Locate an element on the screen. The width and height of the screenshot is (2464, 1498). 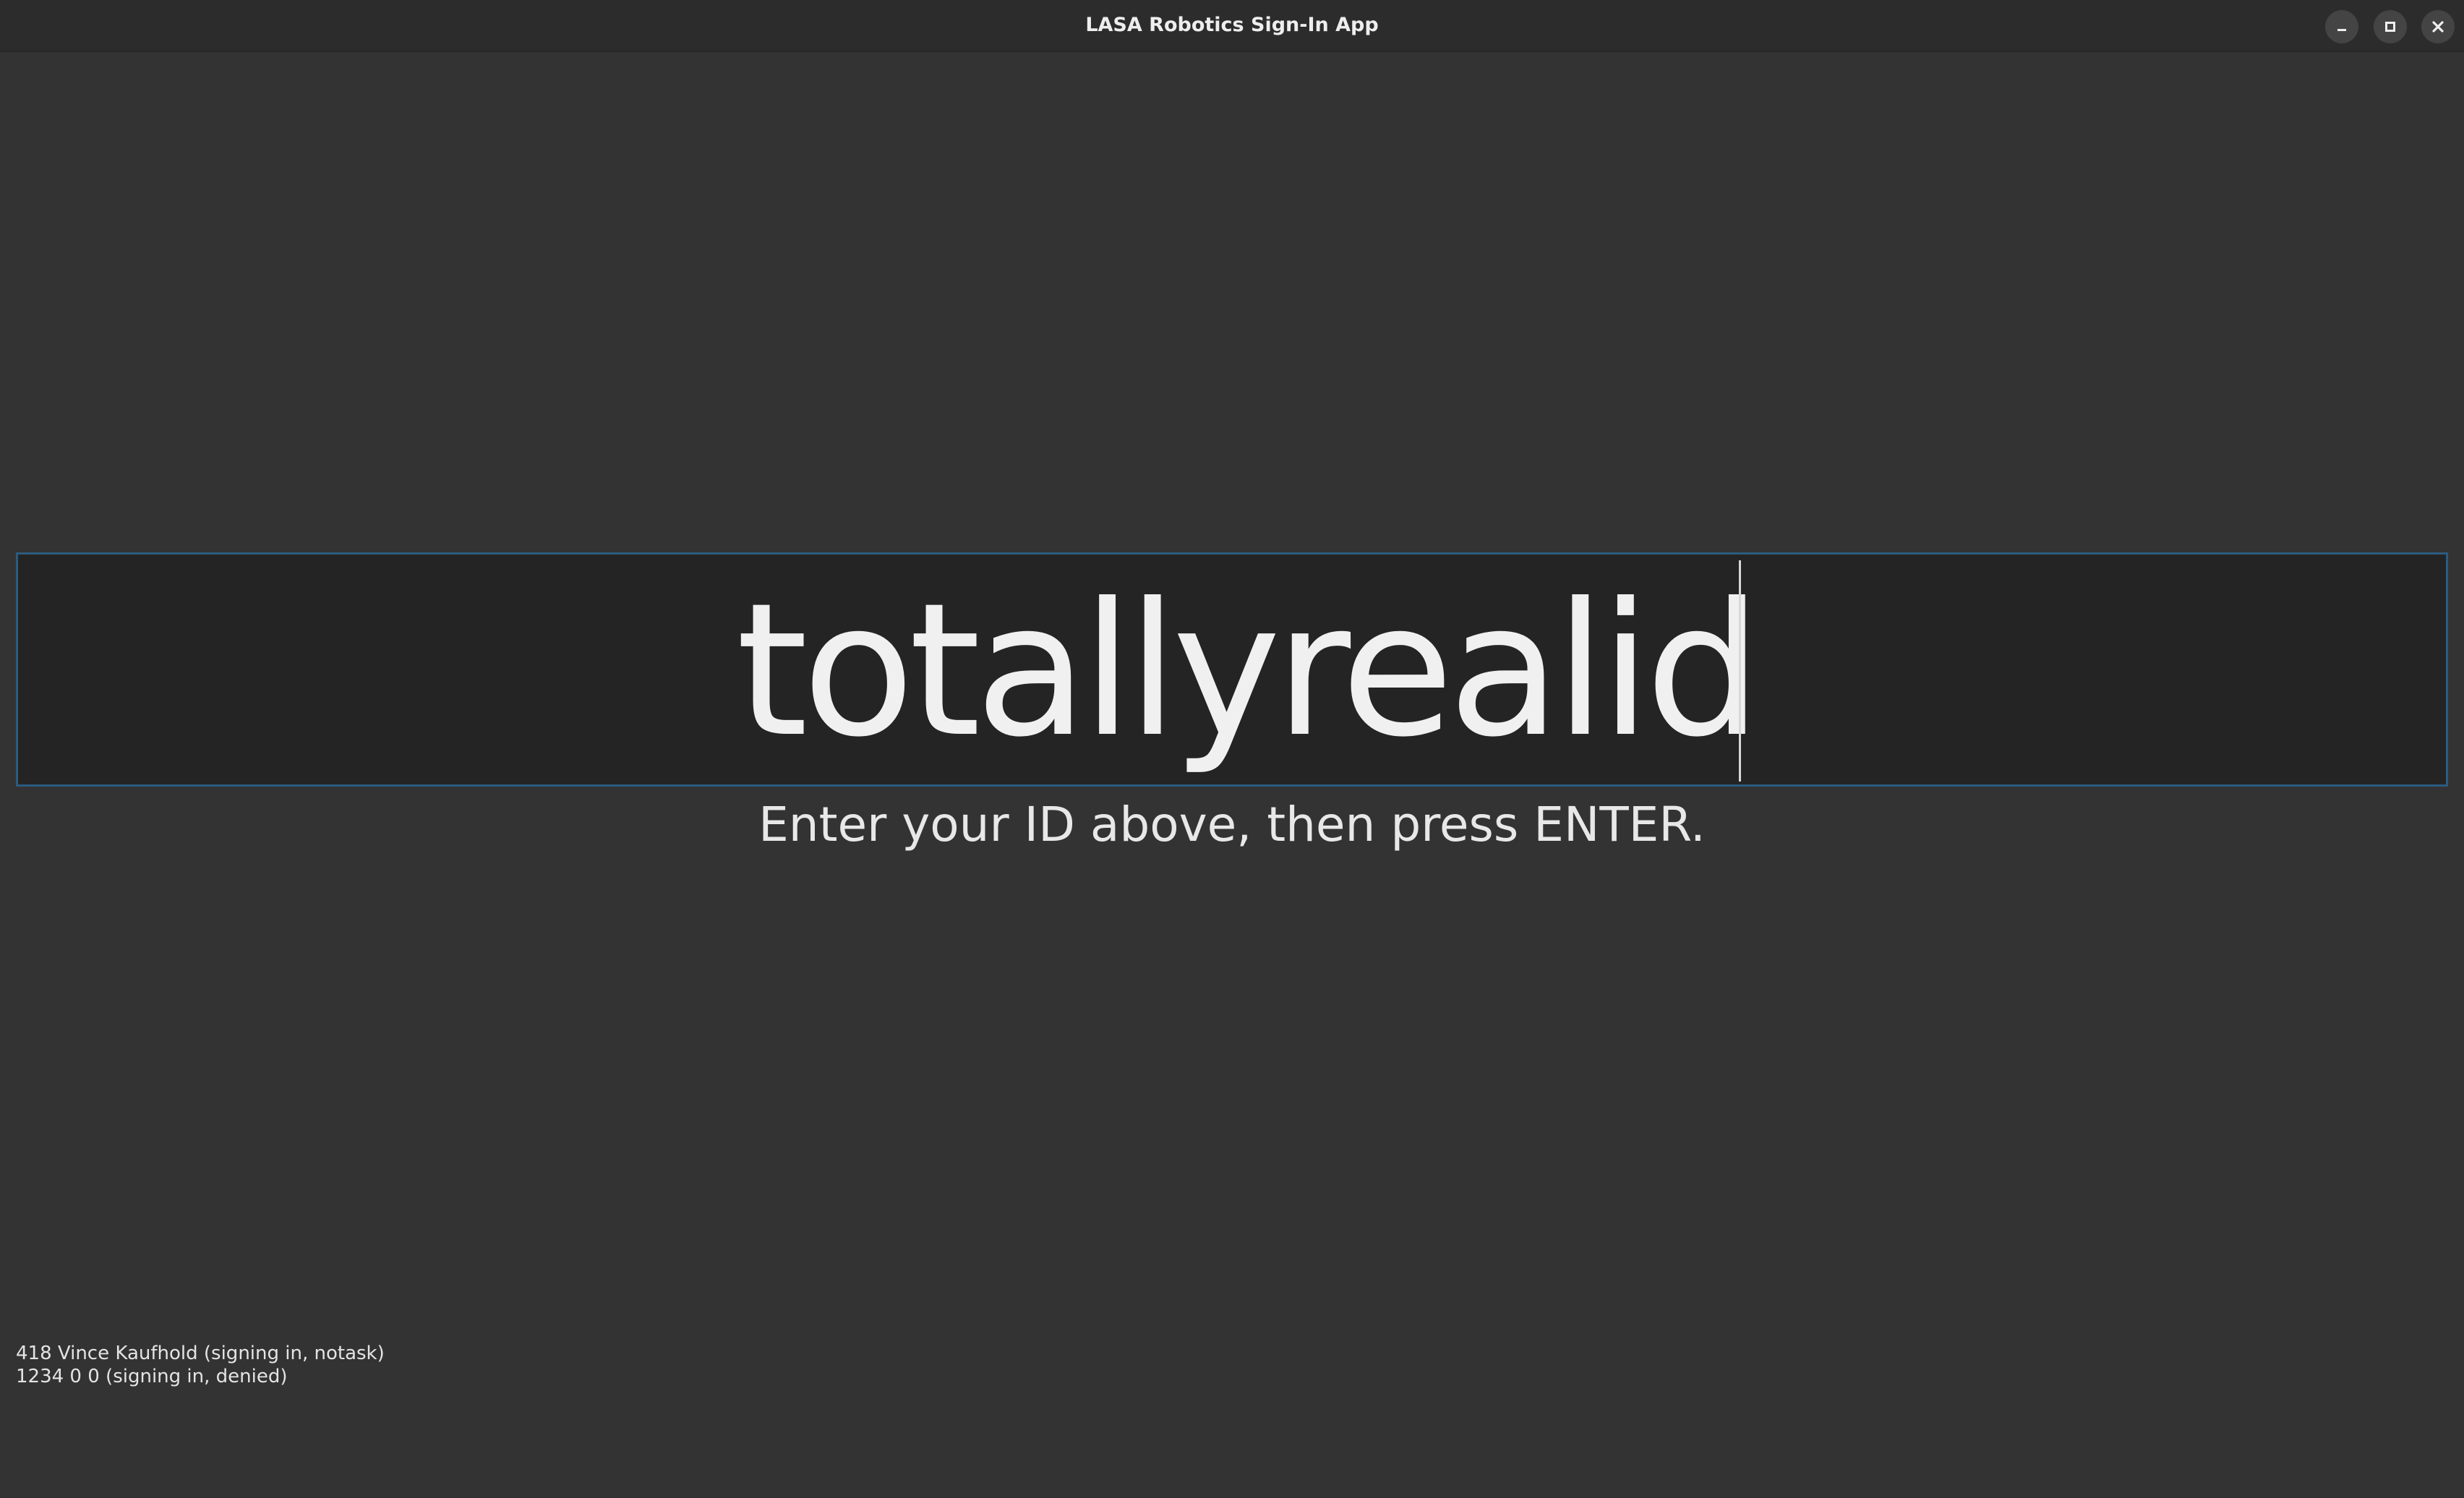
log-line: 418 Vince Kaufhold (signing in, notask) is located at coordinates (200, 1353).